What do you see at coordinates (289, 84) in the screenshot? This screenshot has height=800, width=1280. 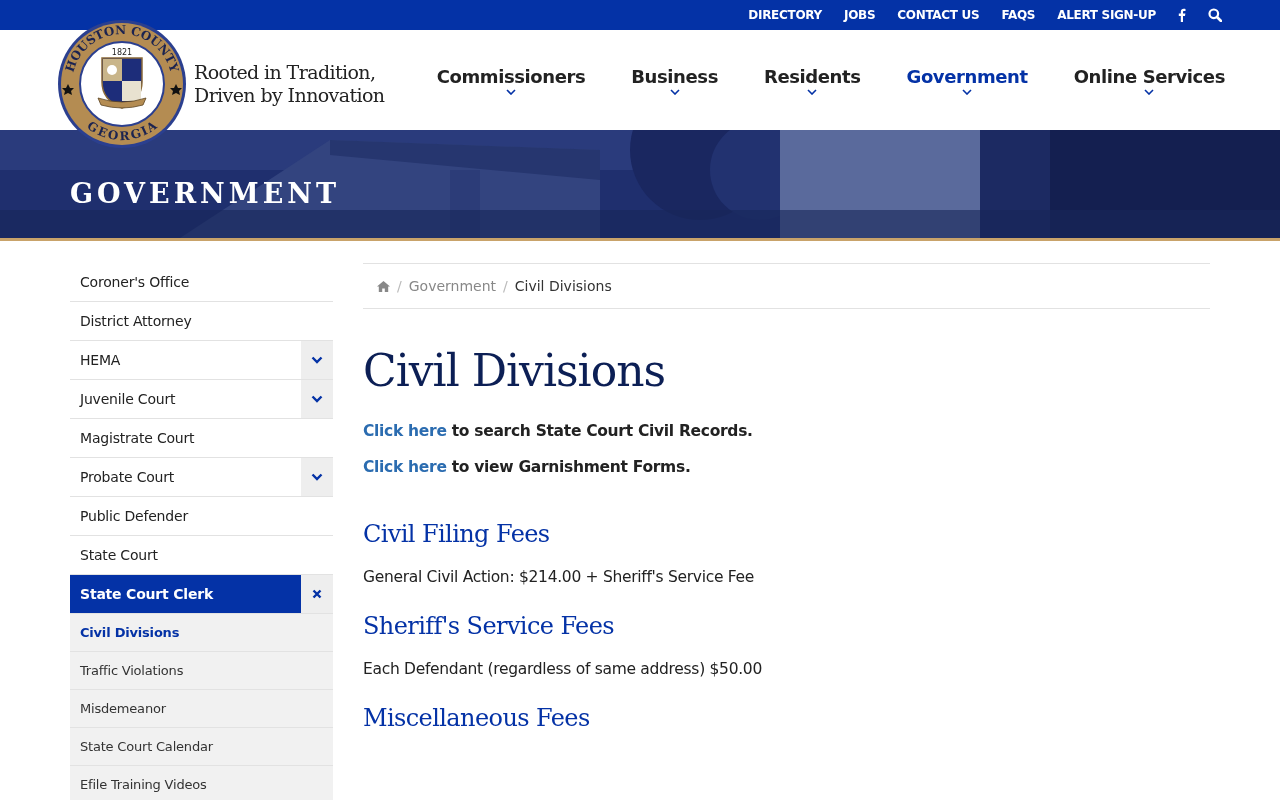 I see `tagline: Rooted in Tradition, Driven by Innovation` at bounding box center [289, 84].